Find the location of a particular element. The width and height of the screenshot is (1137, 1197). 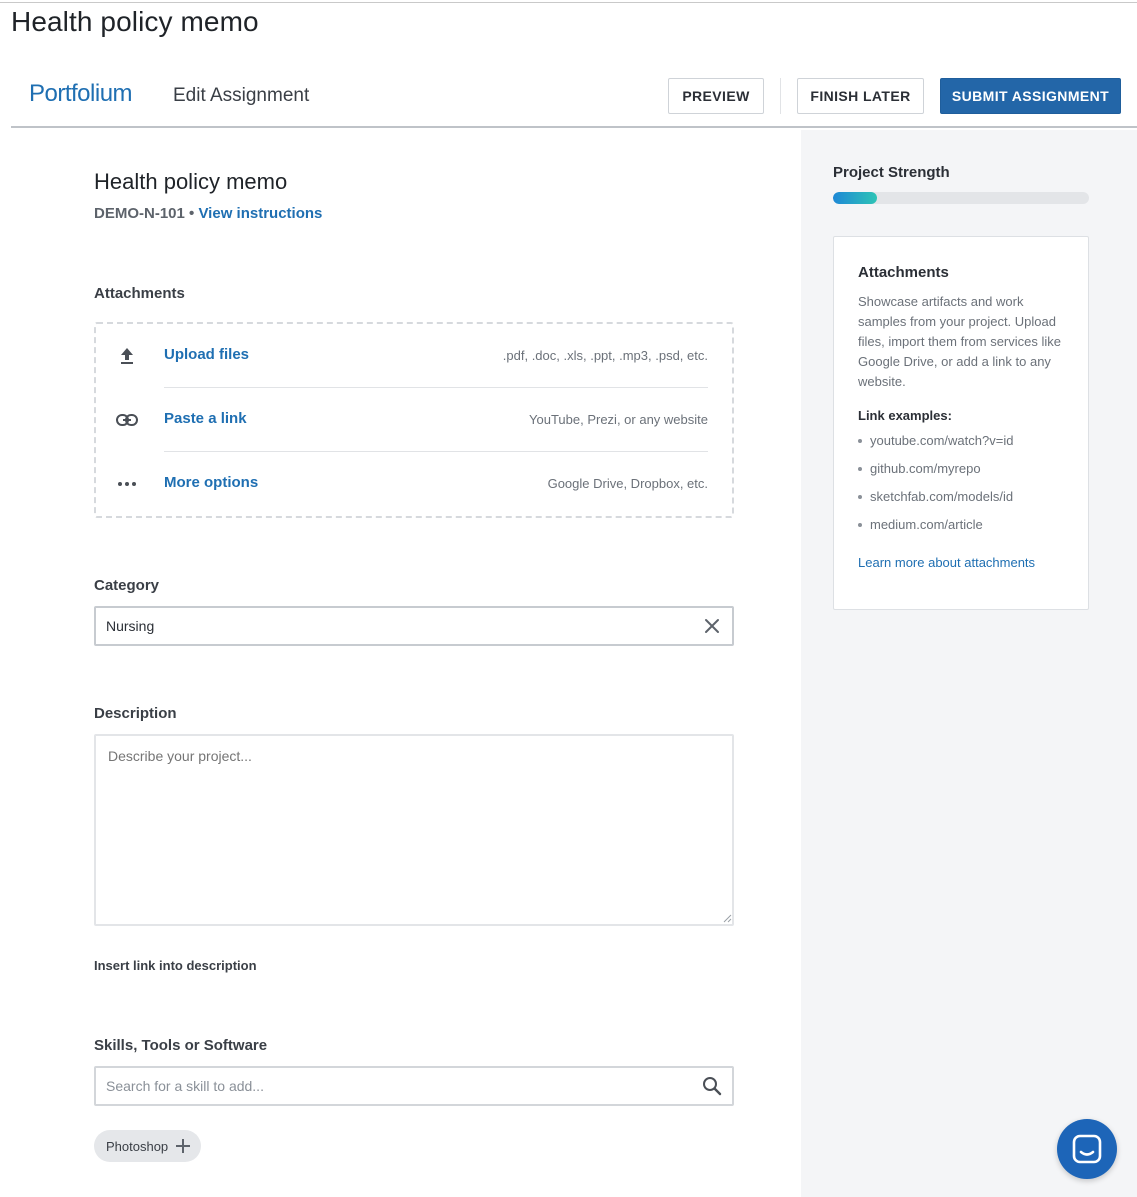

list-item: medium.com/article is located at coordinates (961, 529).